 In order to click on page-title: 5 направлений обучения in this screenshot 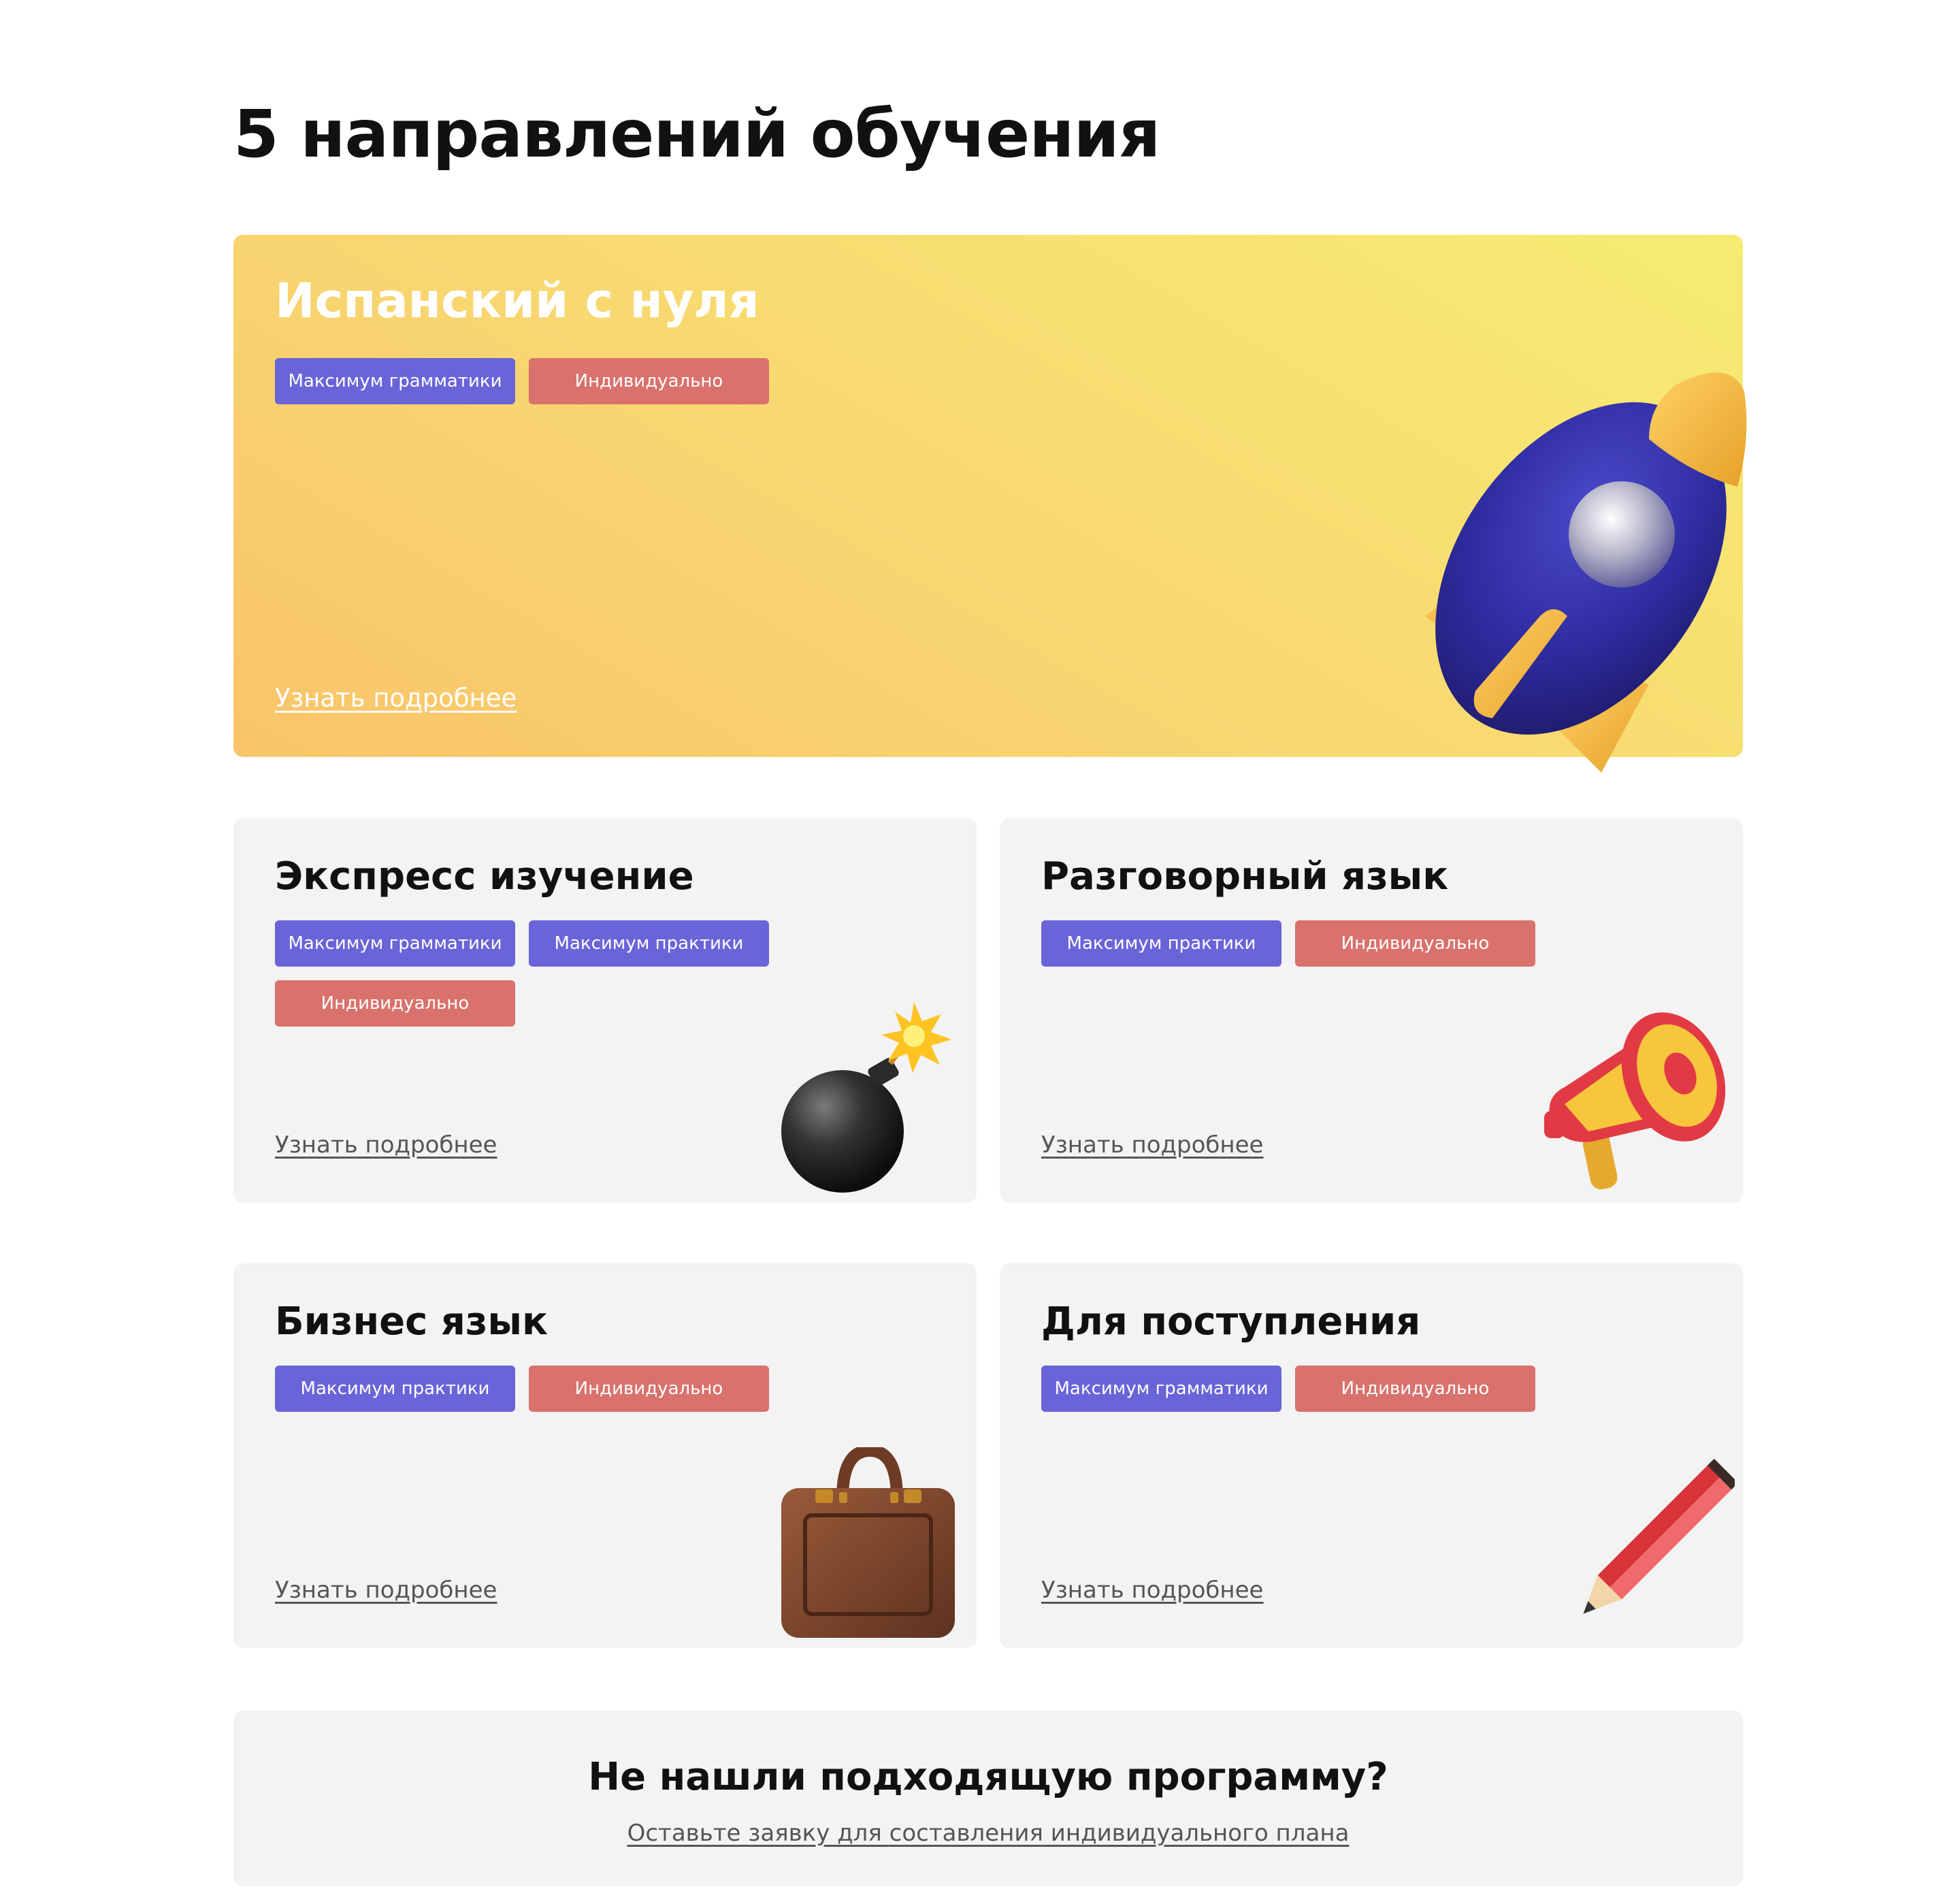, I will do `click(696, 134)`.